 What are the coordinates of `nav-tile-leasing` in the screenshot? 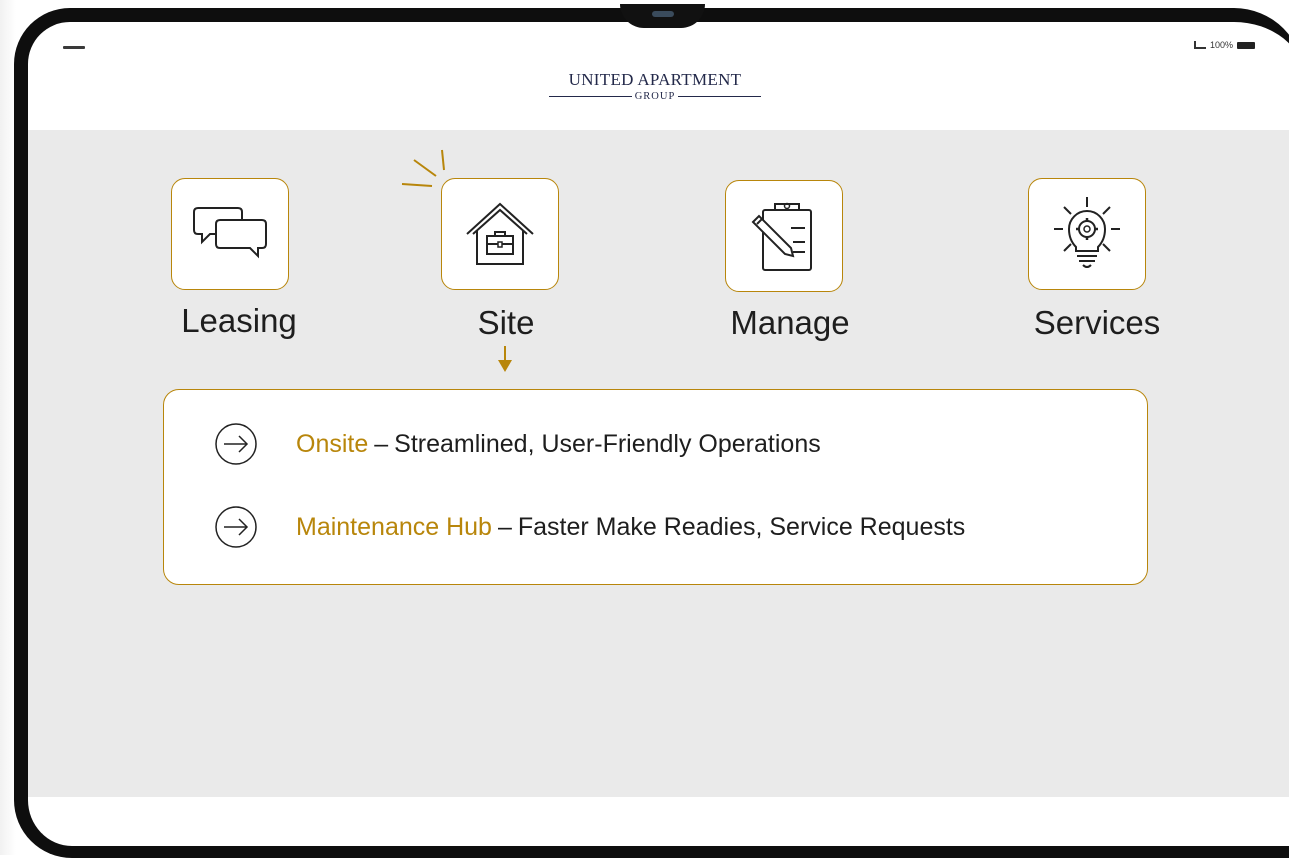 It's located at (230, 234).